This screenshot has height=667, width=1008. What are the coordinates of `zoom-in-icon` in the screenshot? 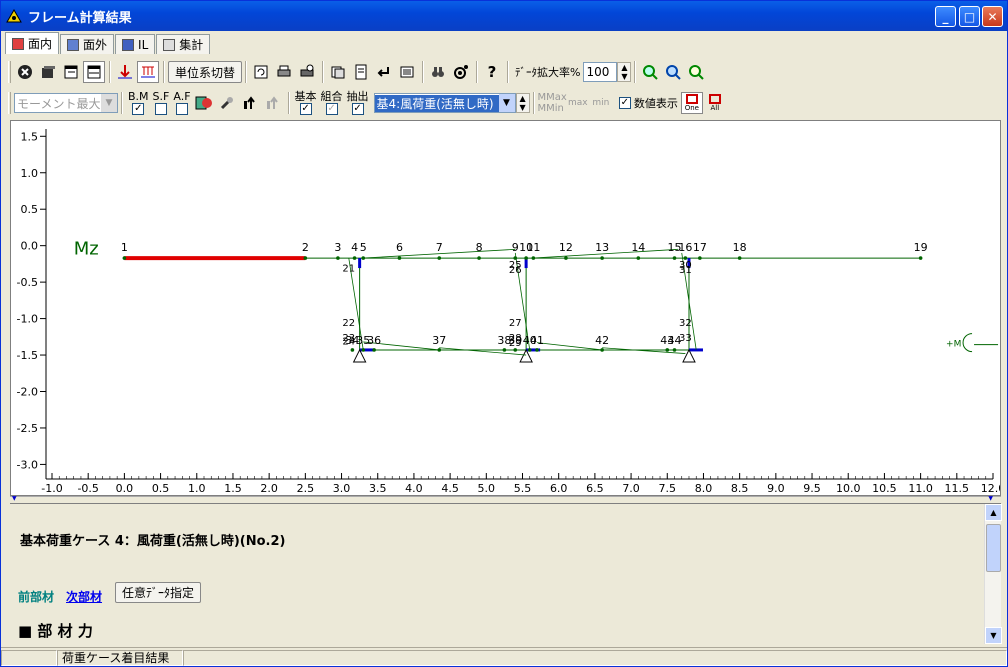 It's located at (650, 72).